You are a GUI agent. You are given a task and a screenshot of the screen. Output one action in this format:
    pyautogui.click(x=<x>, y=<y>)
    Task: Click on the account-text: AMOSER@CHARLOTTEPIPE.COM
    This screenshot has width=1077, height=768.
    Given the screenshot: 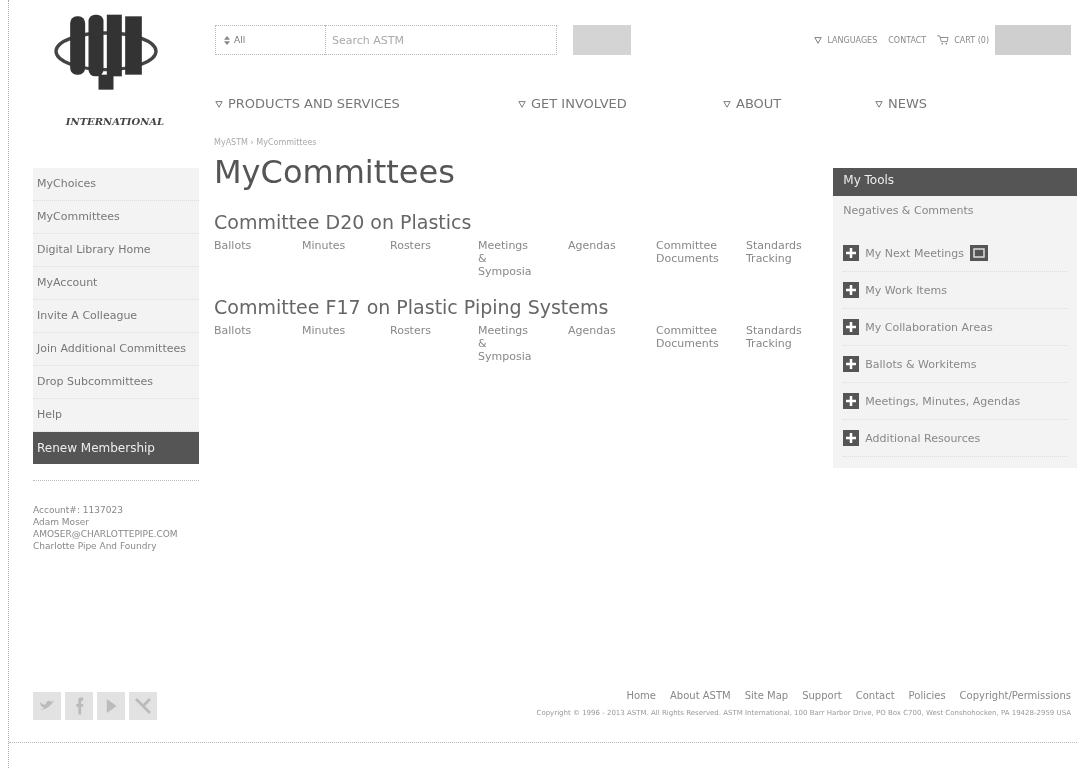 What is the action you would take?
    pyautogui.click(x=106, y=534)
    